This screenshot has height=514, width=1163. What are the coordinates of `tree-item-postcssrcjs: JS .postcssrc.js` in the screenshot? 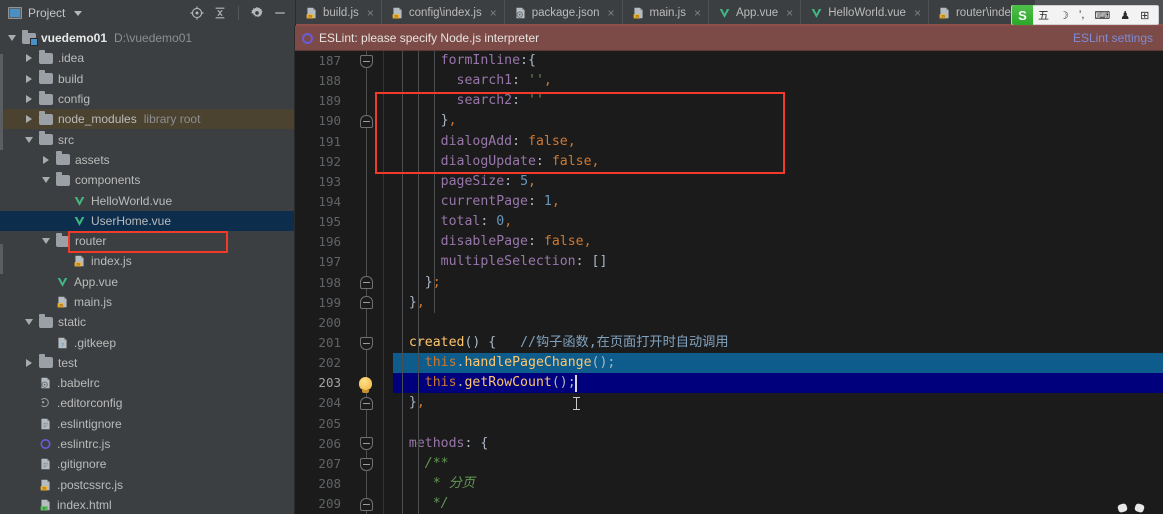 It's located at (147, 485).